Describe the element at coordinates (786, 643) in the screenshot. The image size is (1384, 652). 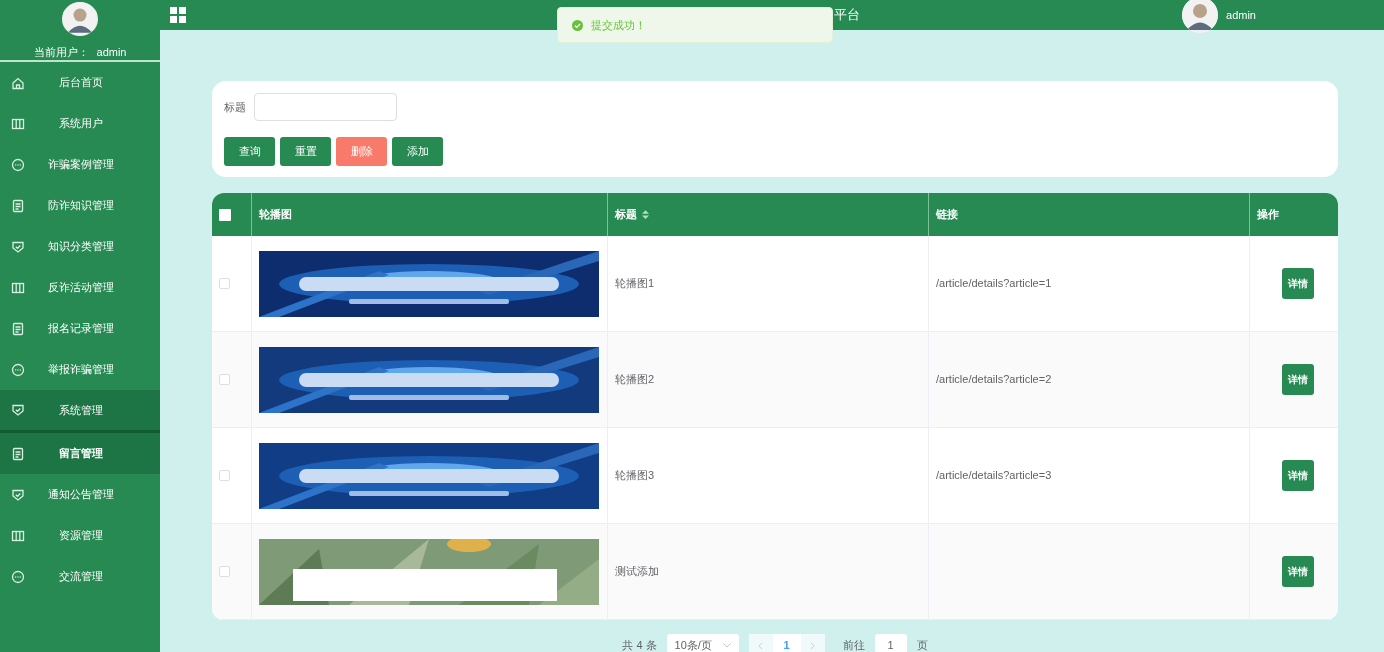
I see `page-button: 1` at that location.